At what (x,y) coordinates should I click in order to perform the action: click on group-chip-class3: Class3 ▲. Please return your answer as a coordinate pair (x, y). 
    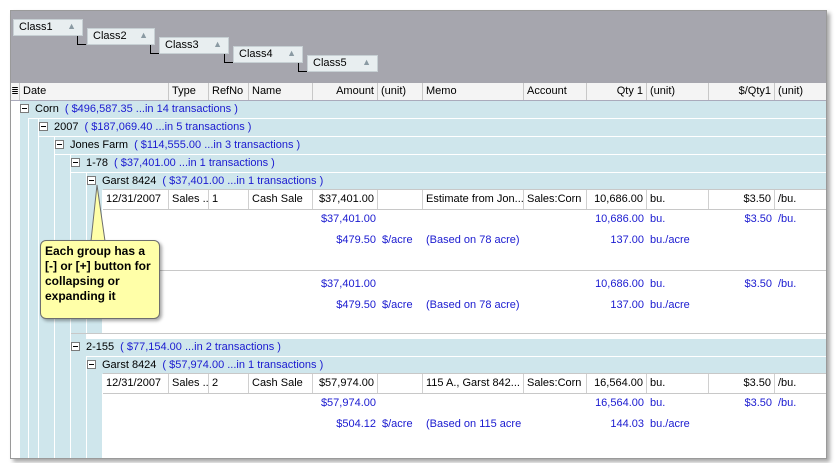
    Looking at the image, I should click on (194, 45).